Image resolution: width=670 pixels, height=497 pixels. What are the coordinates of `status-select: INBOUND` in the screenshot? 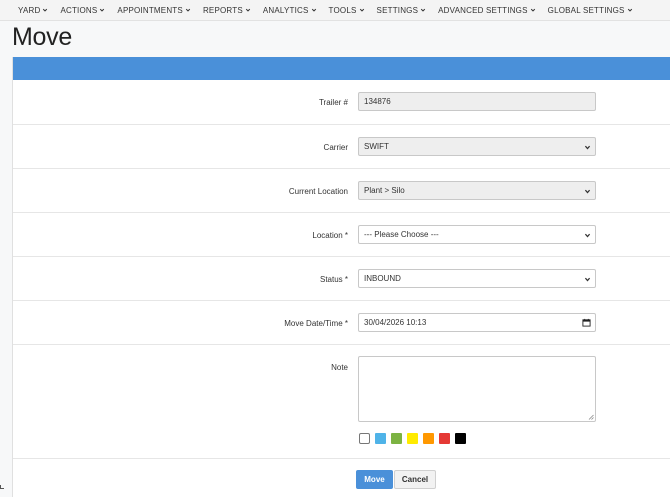 It's located at (477, 278).